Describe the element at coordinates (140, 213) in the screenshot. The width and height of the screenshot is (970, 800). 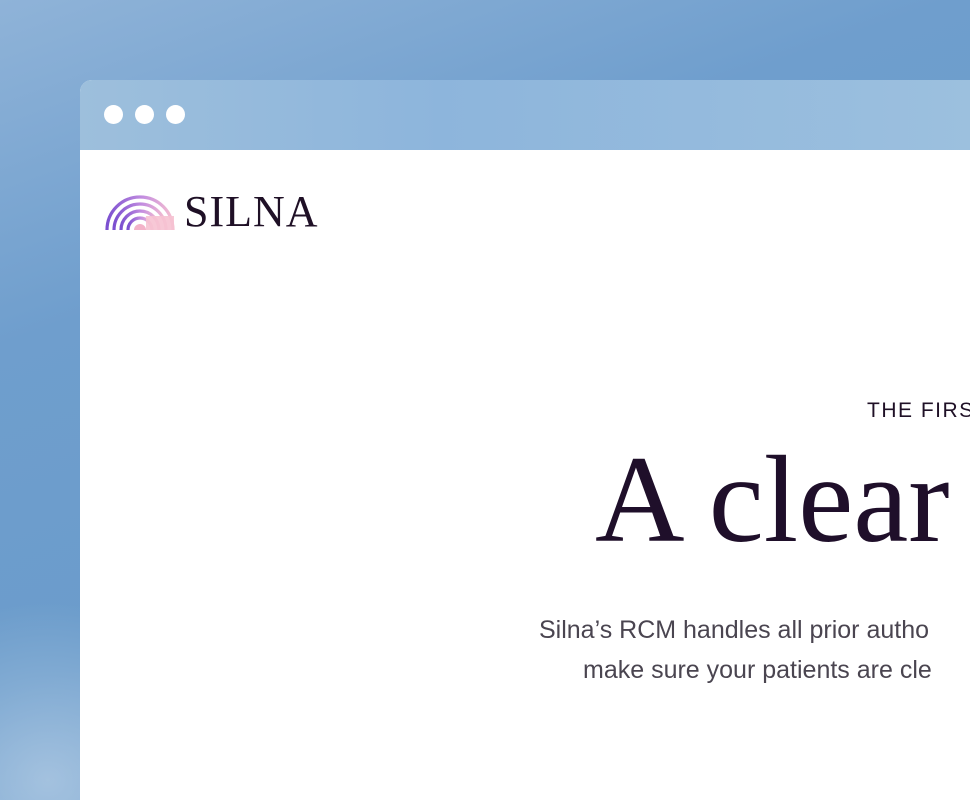
I see `rainbow-arcs-icon` at that location.